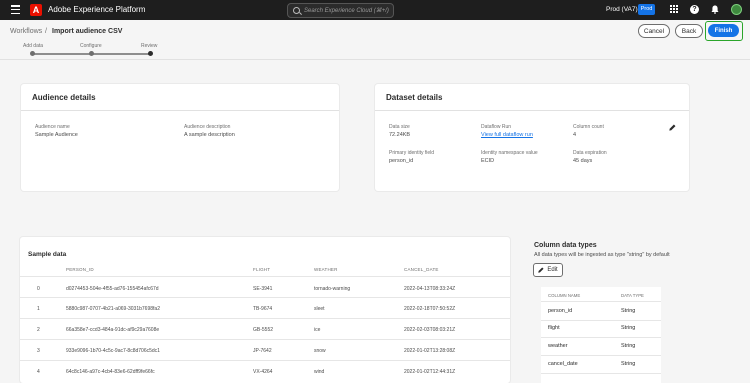  I want to click on step-dot-add-data, so click(32, 53).